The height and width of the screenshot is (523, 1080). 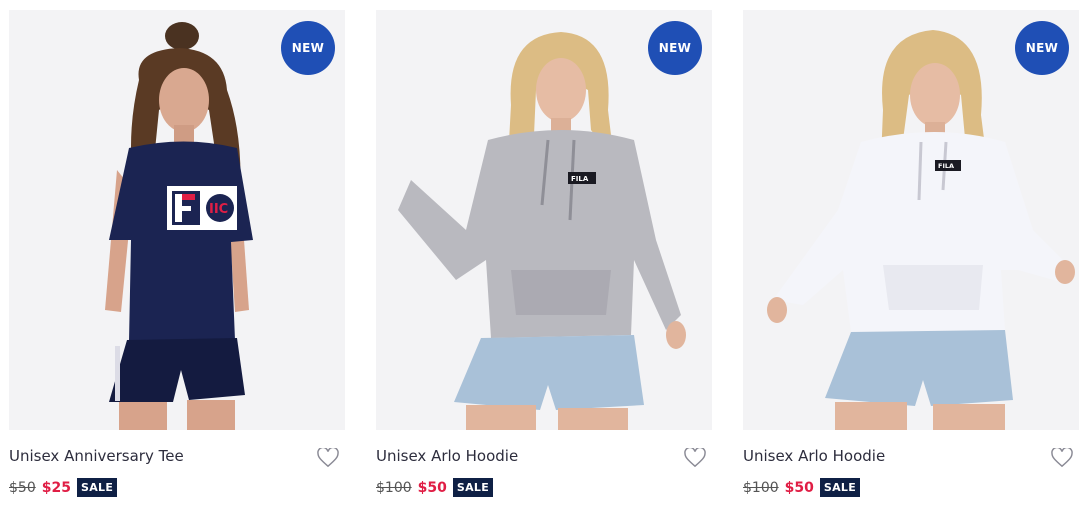 What do you see at coordinates (22, 487) in the screenshot?
I see `original-price: $50` at bounding box center [22, 487].